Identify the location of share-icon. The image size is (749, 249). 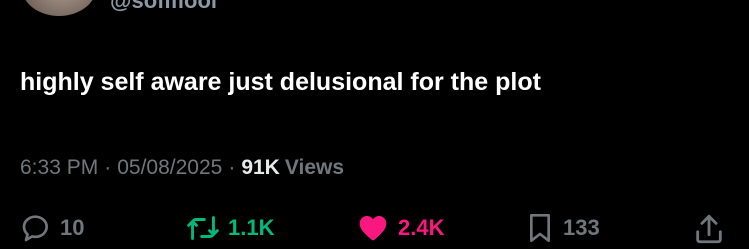
(709, 229).